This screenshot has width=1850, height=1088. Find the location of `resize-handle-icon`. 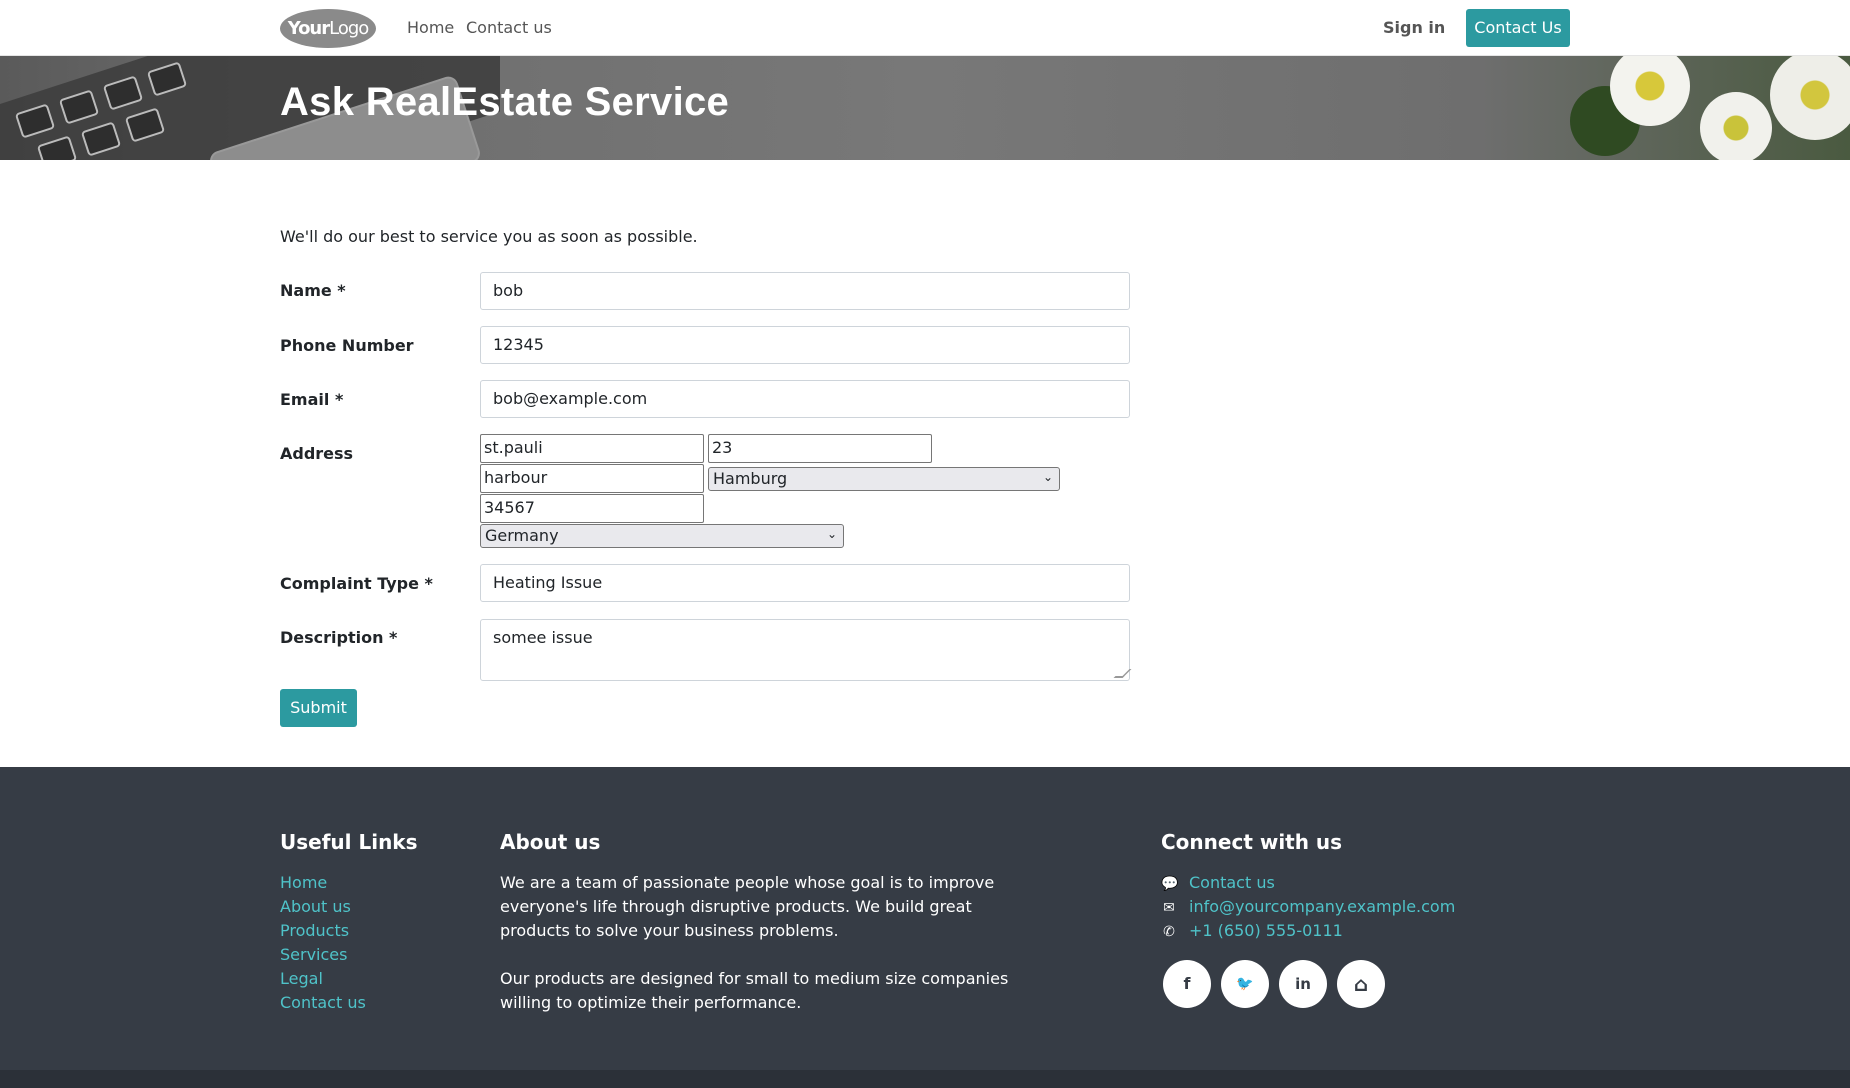

resize-handle-icon is located at coordinates (1122, 673).